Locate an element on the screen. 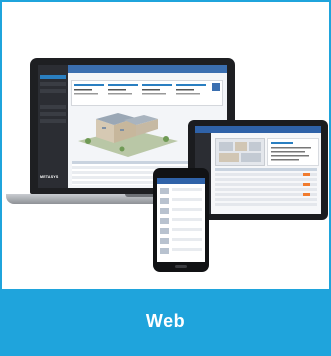 This screenshot has height=356, width=331. floor-plan-graphic is located at coordinates (240, 152).